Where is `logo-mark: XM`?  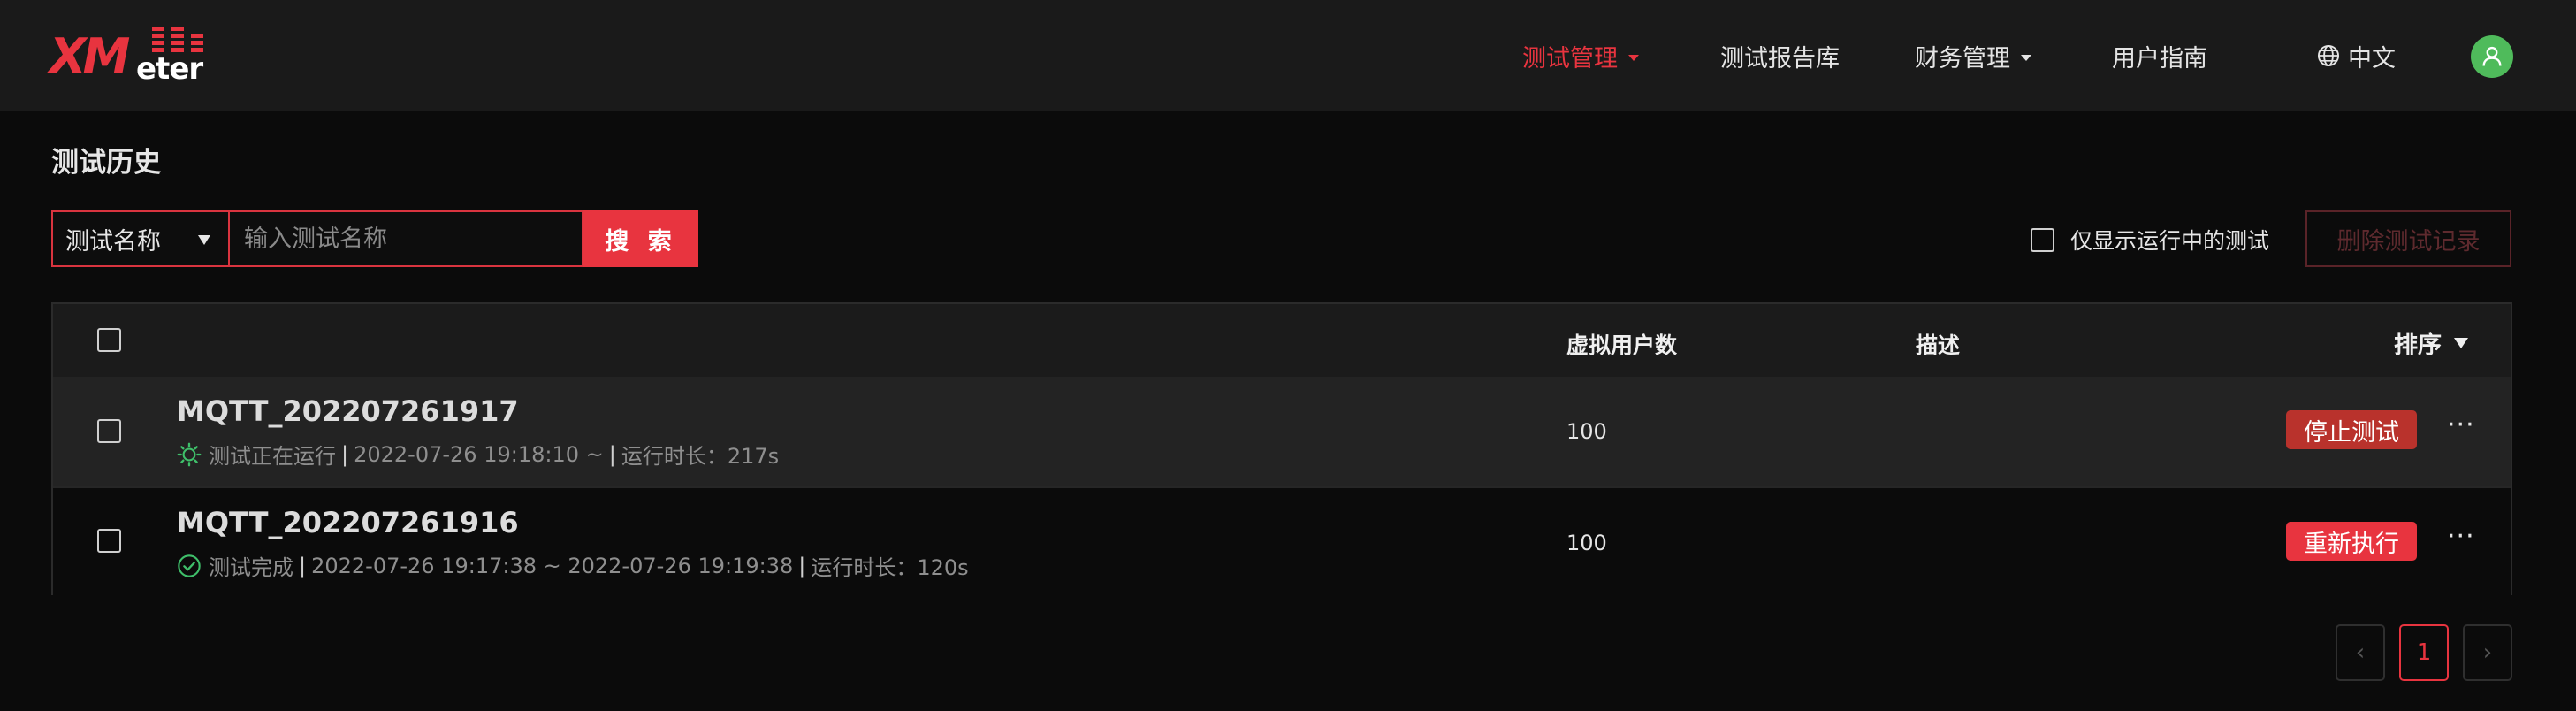 logo-mark: XM is located at coordinates (90, 56).